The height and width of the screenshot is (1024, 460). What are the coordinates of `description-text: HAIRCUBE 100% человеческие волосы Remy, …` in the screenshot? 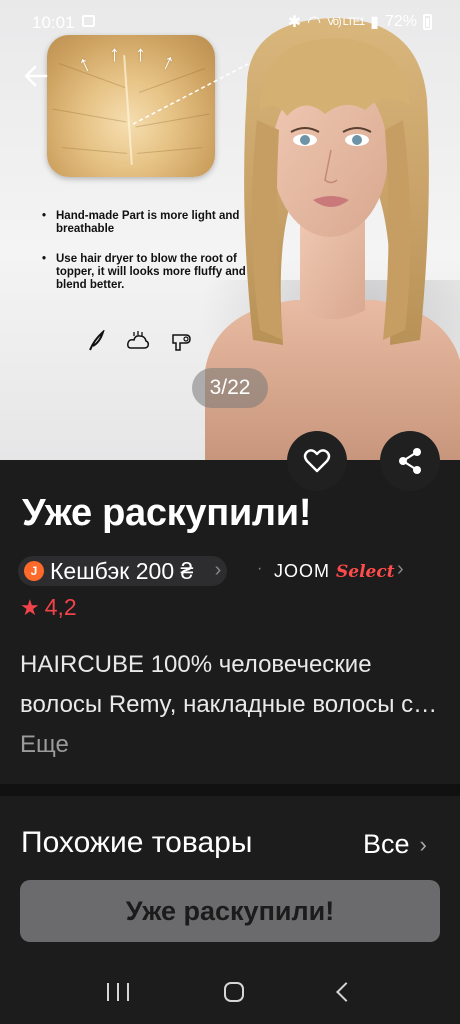 It's located at (229, 684).